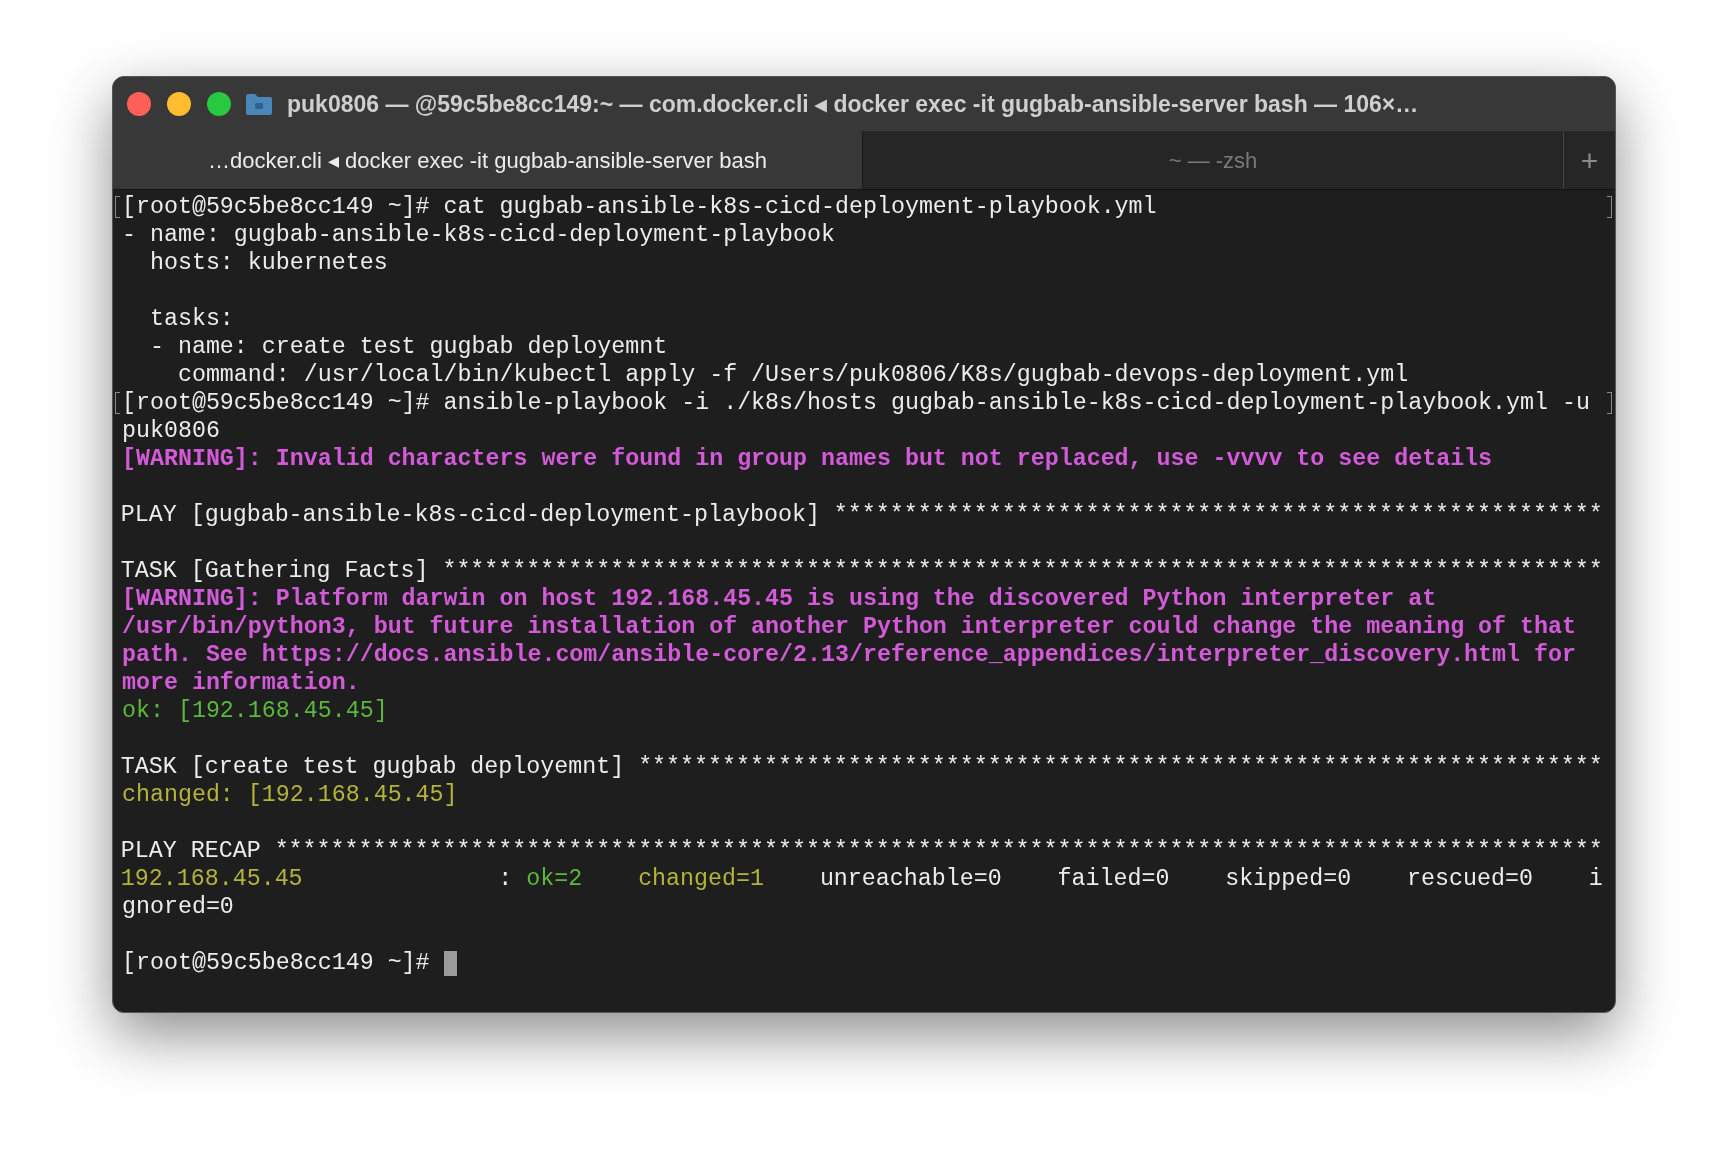 The height and width of the screenshot is (1162, 1728). I want to click on terminal-line: path. See https://docs.ansible.com/ansible-core/2.13/reference_appendices/interpreter_discovery.html for, so click(849, 655).